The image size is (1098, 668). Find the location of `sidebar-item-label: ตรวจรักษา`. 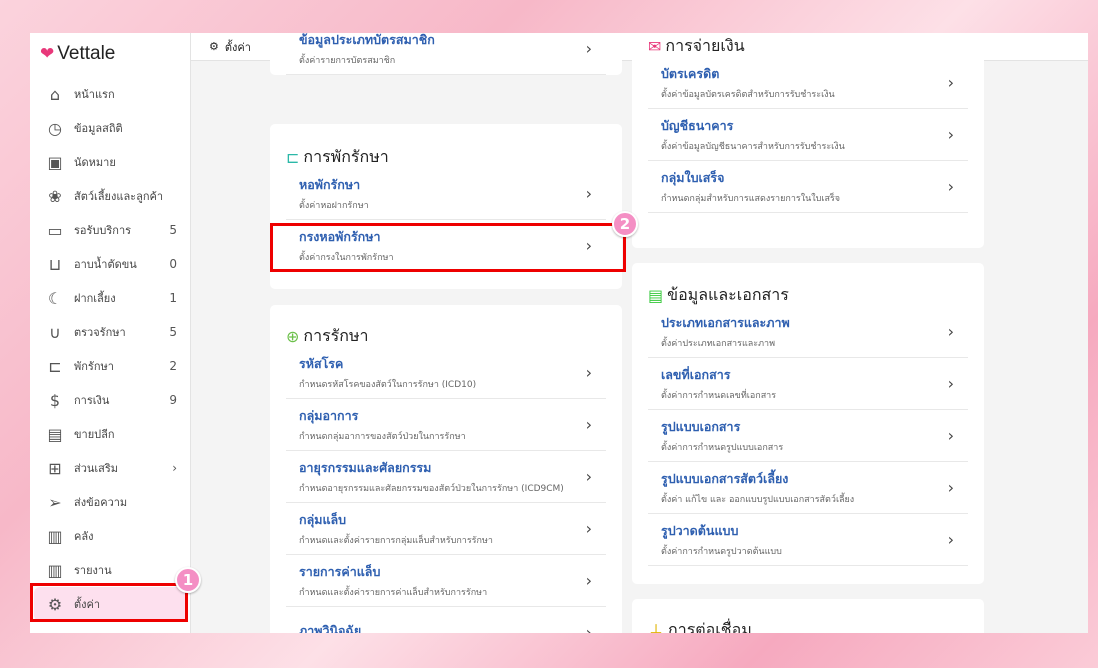

sidebar-item-label: ตรวจรักษา is located at coordinates (100, 332).